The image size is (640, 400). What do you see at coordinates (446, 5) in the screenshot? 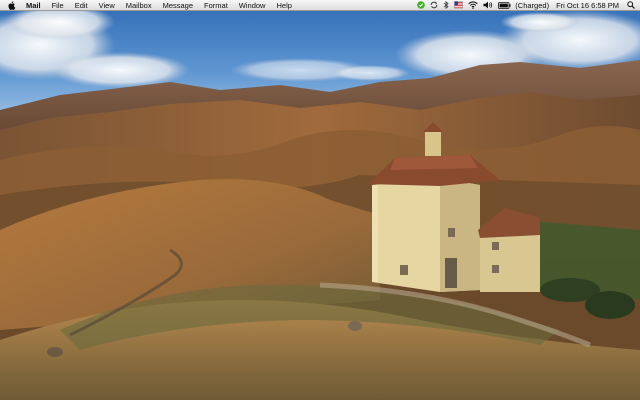
I see `bluetooth-icon` at bounding box center [446, 5].